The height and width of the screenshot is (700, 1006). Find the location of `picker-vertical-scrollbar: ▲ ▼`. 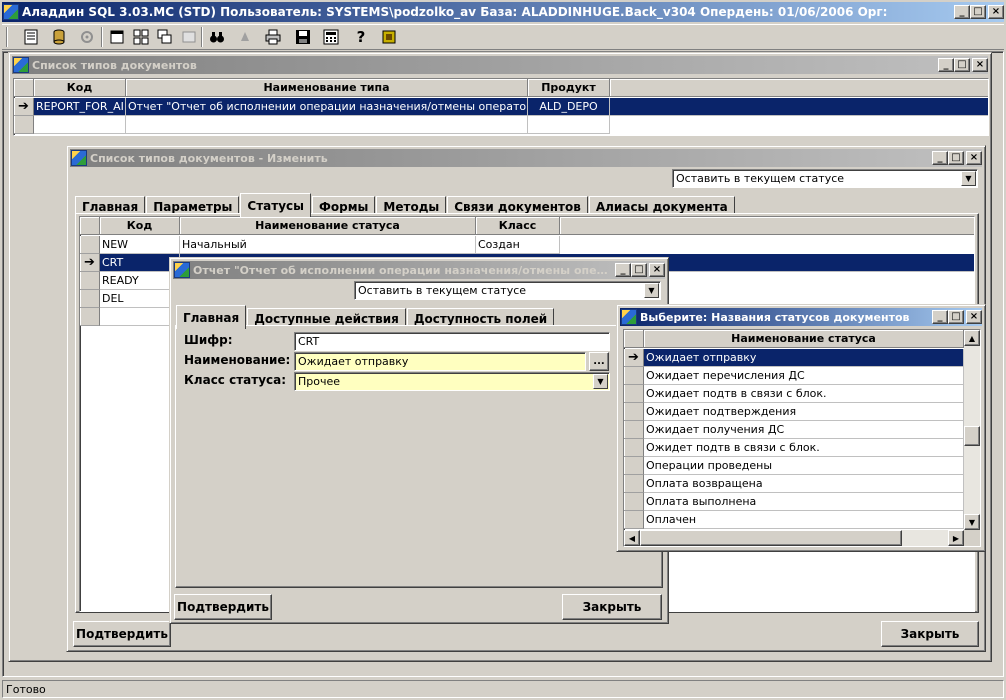

picker-vertical-scrollbar: ▲ ▼ is located at coordinates (972, 430).